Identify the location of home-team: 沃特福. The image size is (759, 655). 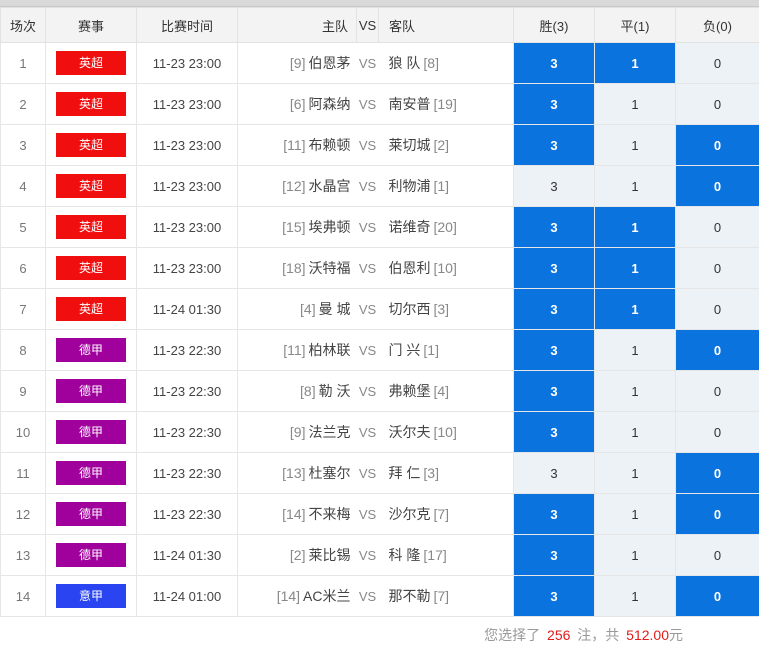
(330, 268).